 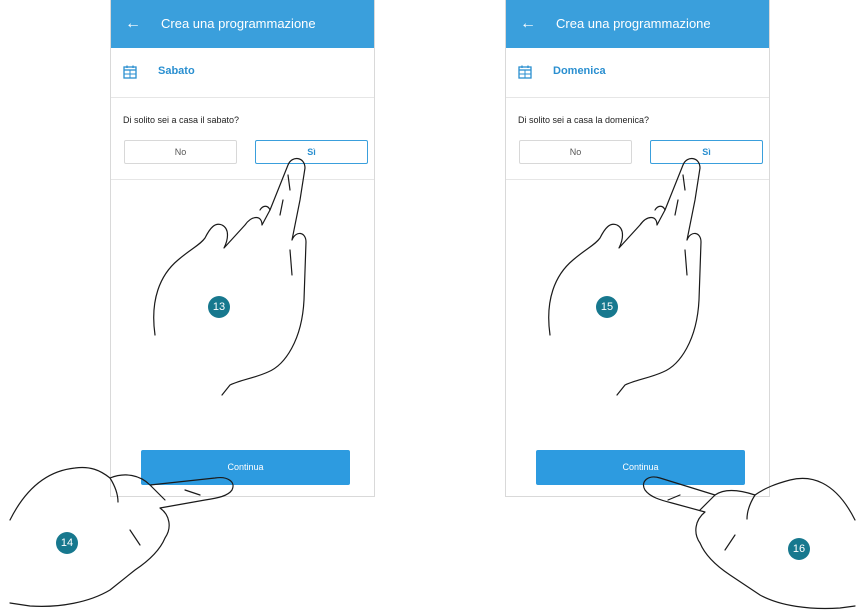 I want to click on pointing-hand-right-top, so click(x=625, y=277).